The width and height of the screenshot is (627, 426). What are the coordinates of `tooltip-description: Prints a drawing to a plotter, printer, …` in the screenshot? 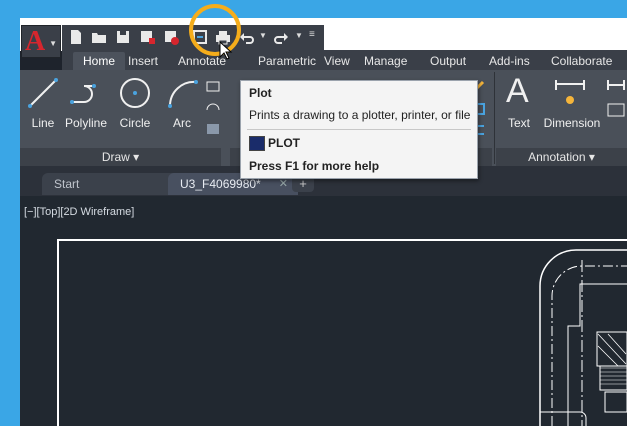 It's located at (360, 115).